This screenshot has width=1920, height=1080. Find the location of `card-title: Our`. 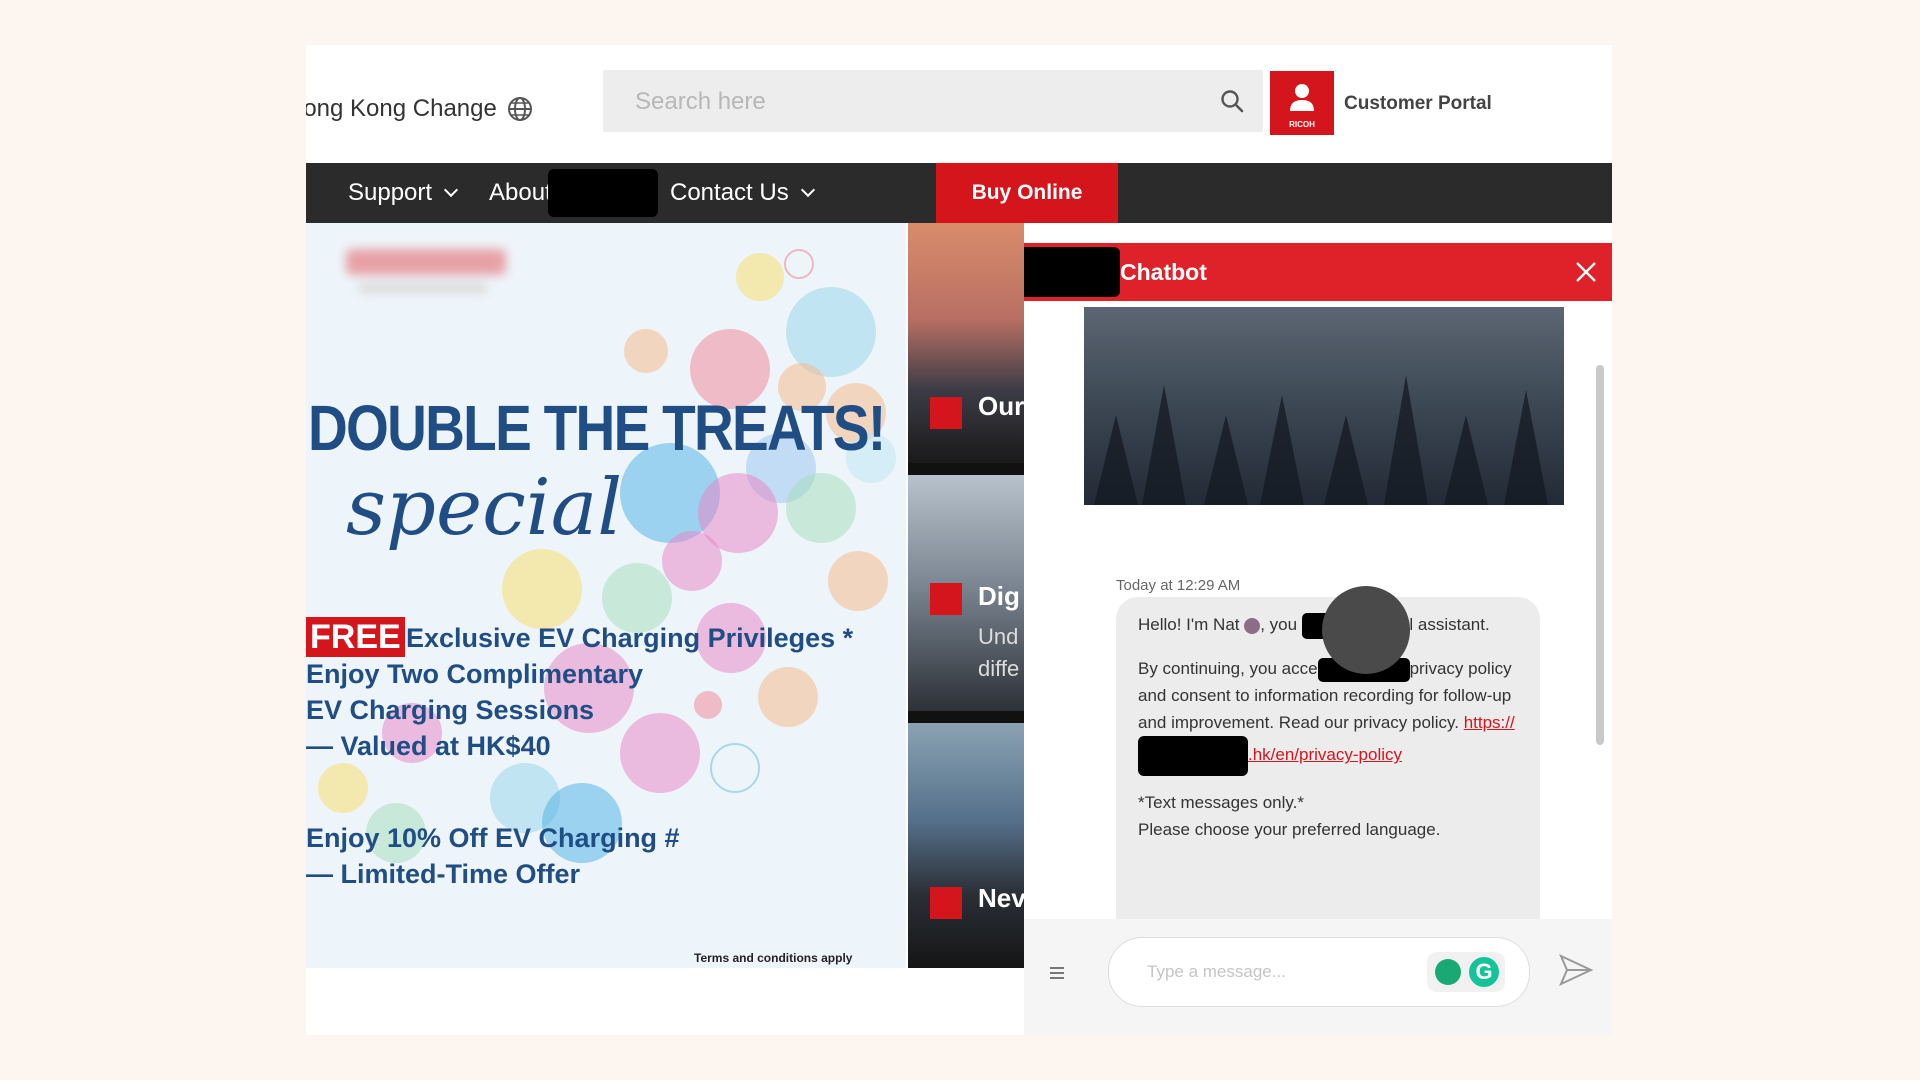

card-title: Our is located at coordinates (1001, 406).